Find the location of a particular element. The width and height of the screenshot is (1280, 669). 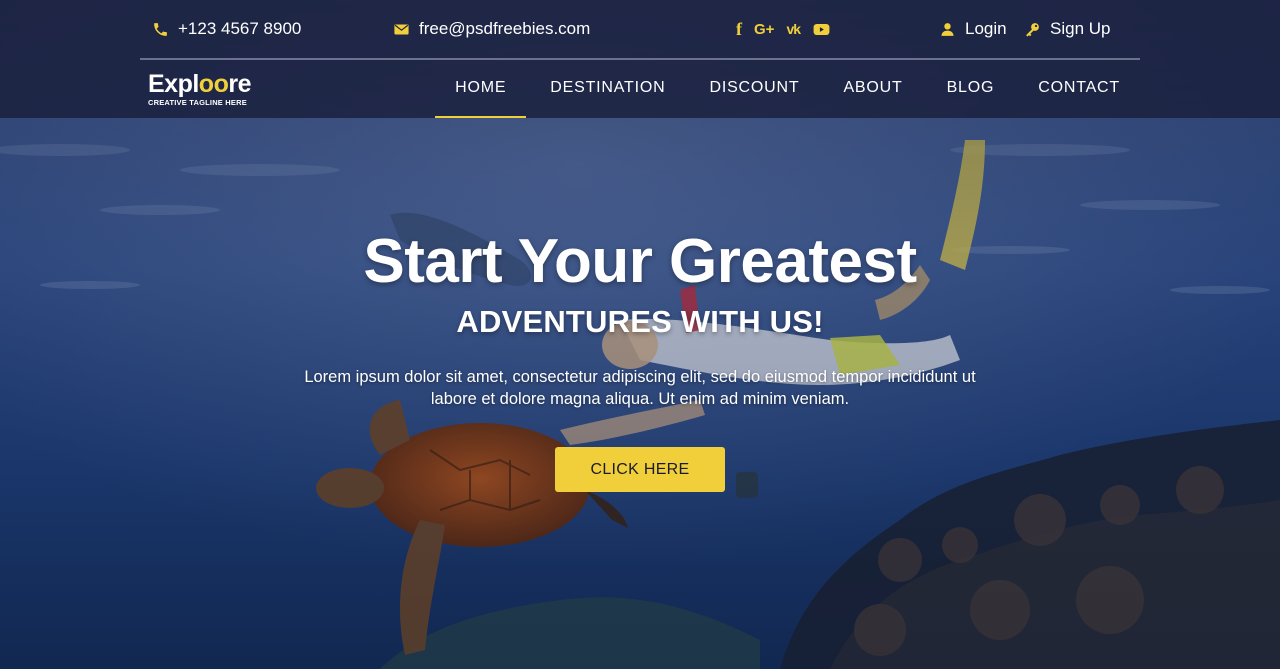

nav-contact: CONTACT is located at coordinates (1079, 89).